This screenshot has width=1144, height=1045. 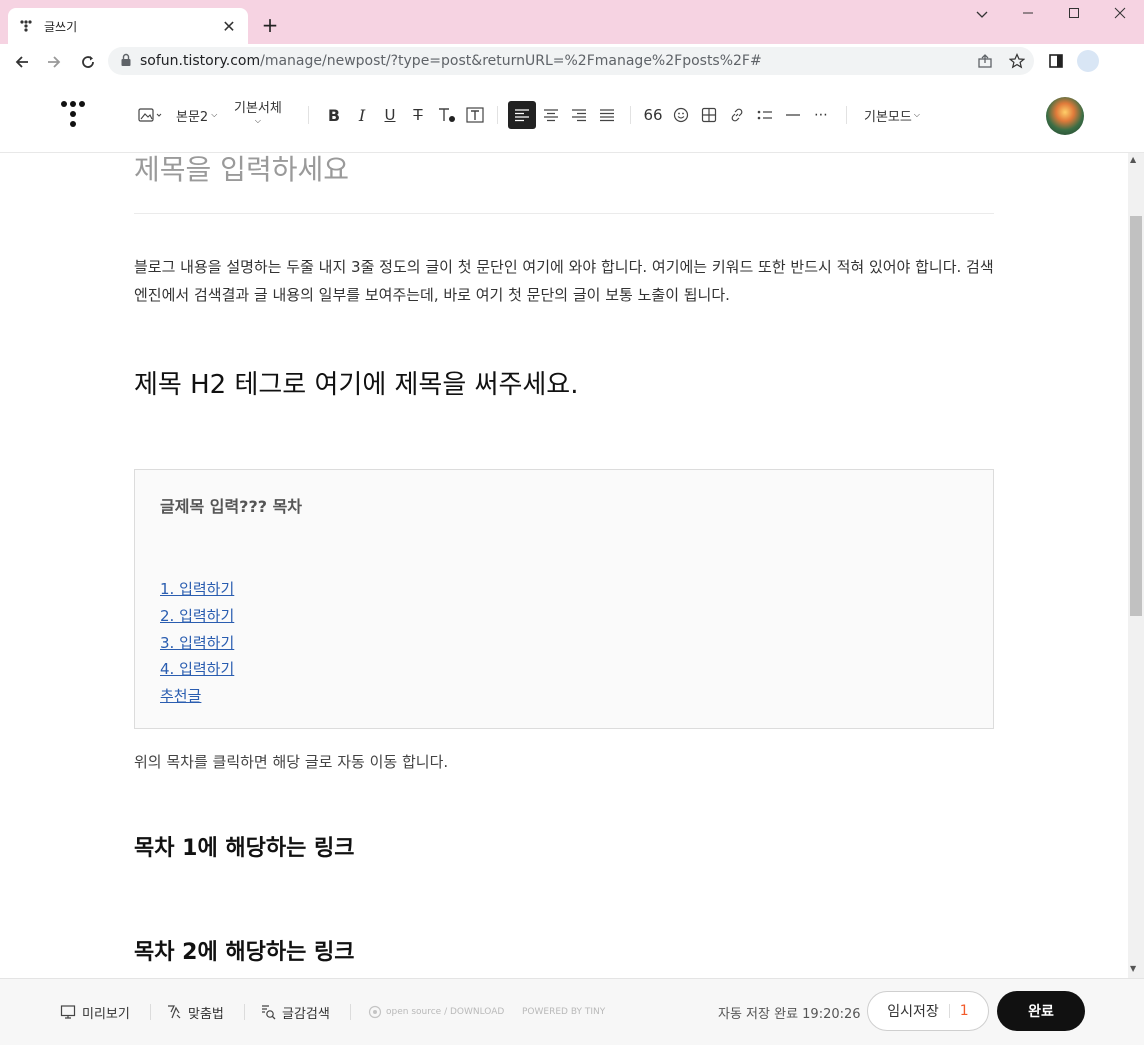 I want to click on align-justify-icon, so click(x=607, y=115).